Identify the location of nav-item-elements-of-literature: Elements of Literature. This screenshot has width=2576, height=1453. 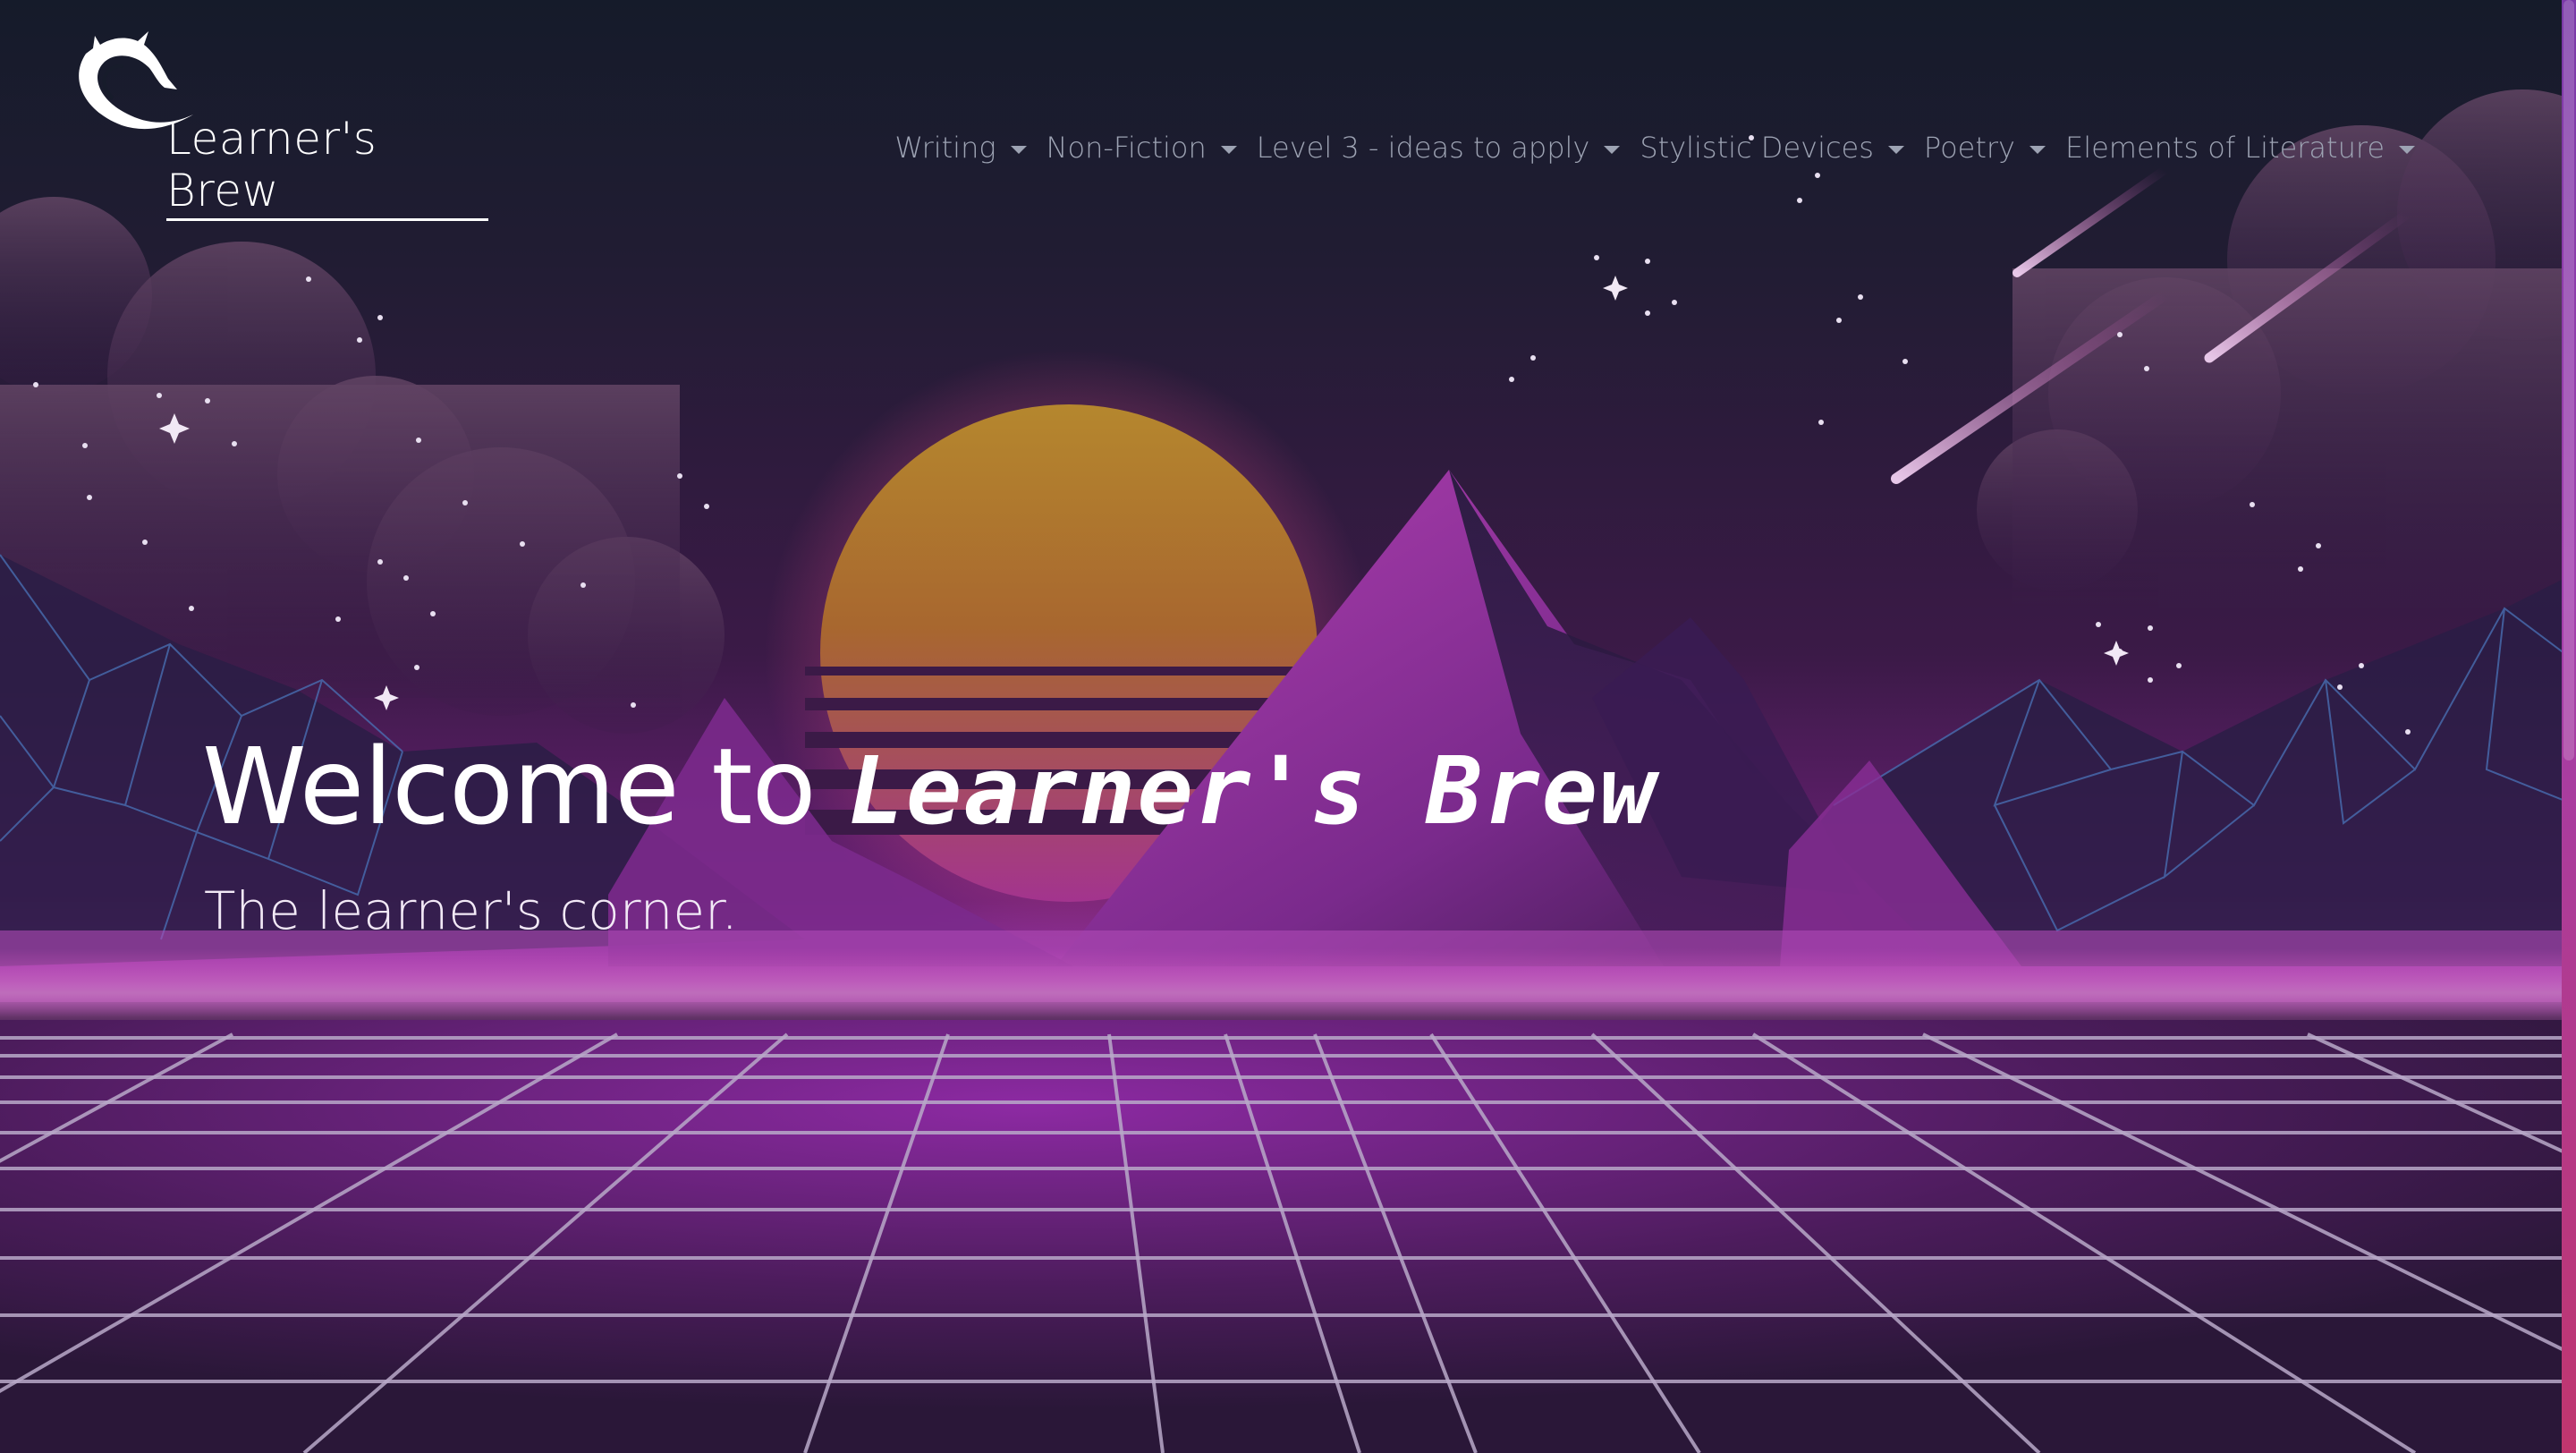
(2240, 148).